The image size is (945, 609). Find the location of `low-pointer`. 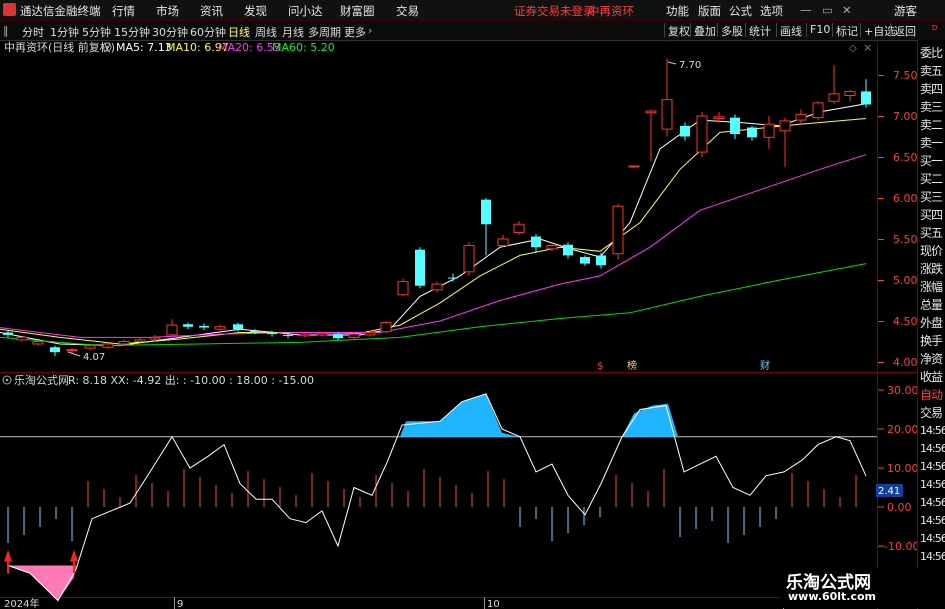

low-pointer is located at coordinates (74, 354).